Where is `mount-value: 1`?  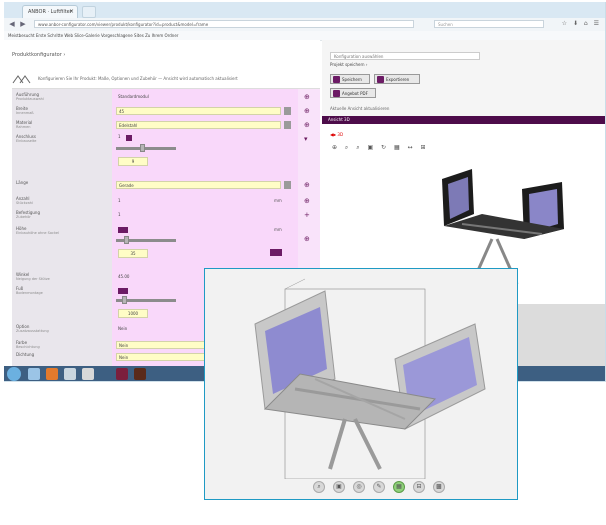
mount-value: 1 is located at coordinates (119, 214).